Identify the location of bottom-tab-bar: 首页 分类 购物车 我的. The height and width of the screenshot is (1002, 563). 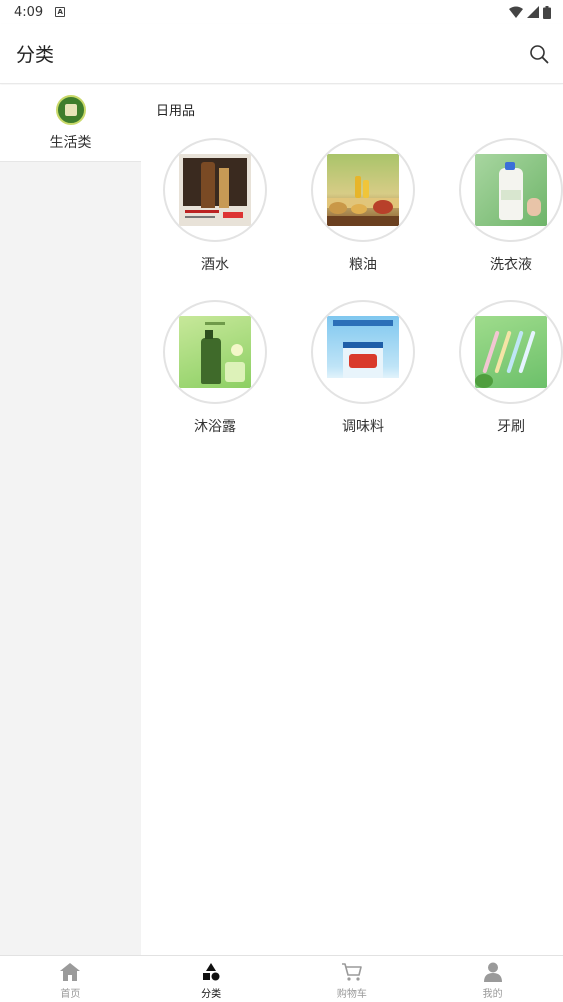
(281, 978).